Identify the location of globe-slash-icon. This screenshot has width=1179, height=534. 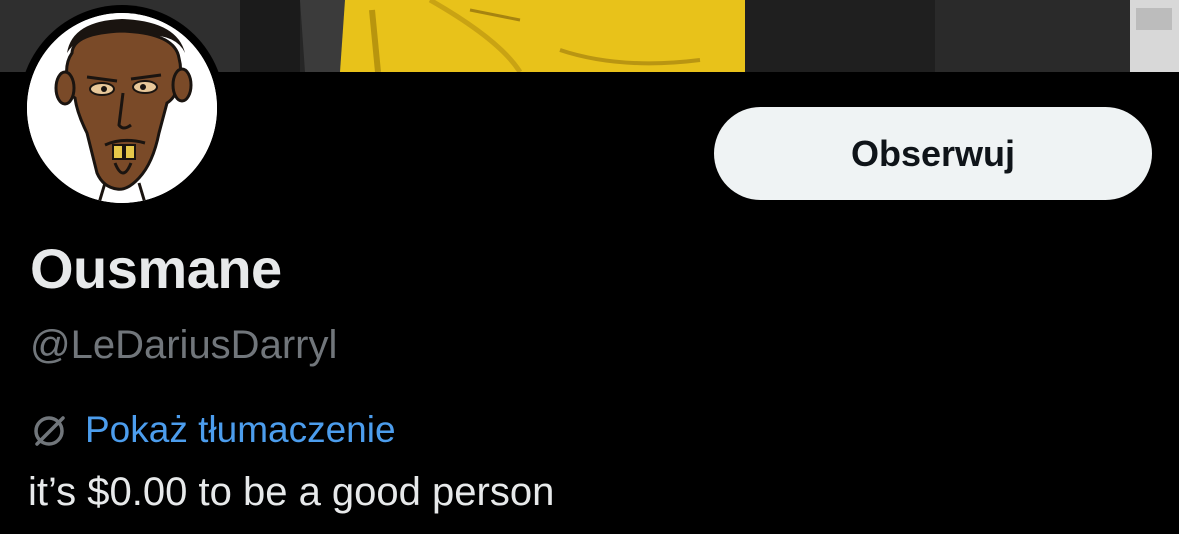
(49, 430).